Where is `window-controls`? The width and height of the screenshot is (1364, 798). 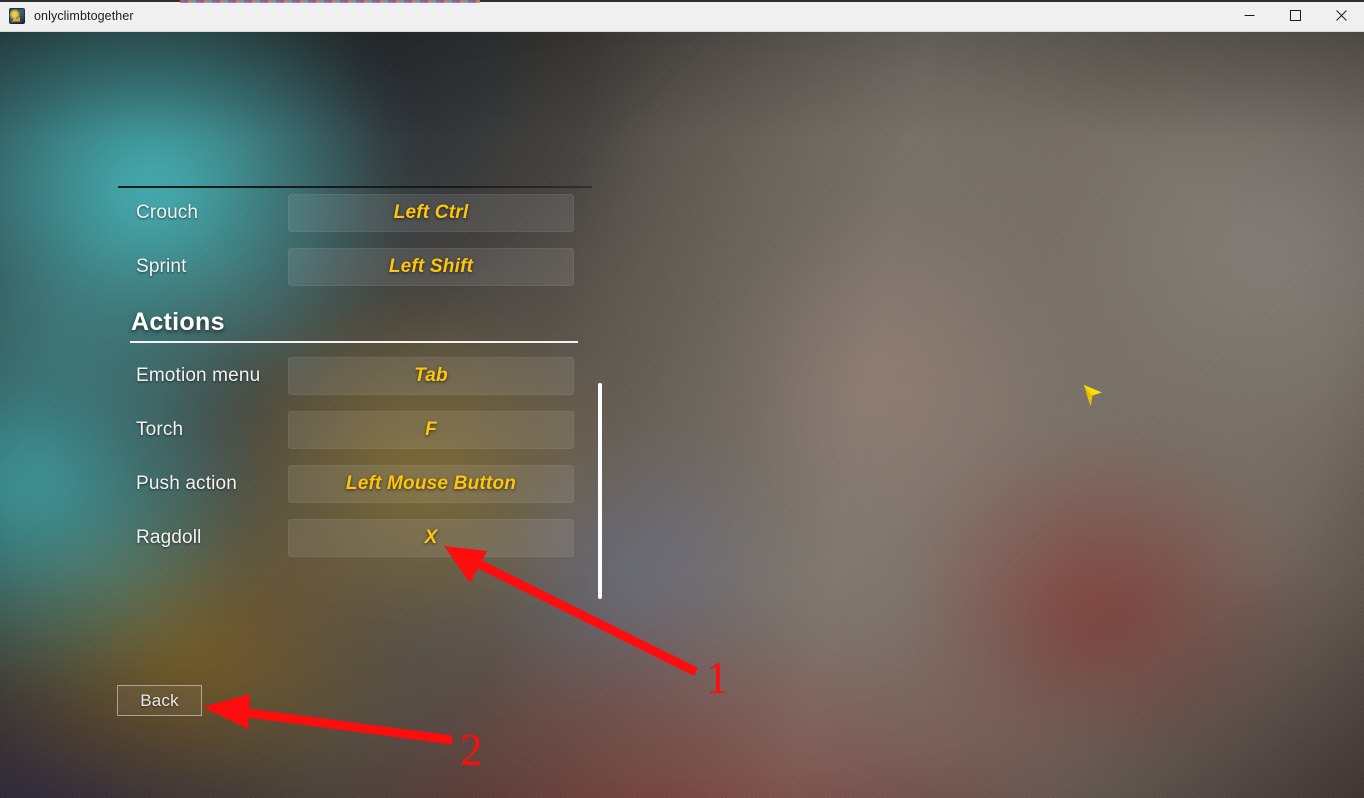 window-controls is located at coordinates (1295, 15).